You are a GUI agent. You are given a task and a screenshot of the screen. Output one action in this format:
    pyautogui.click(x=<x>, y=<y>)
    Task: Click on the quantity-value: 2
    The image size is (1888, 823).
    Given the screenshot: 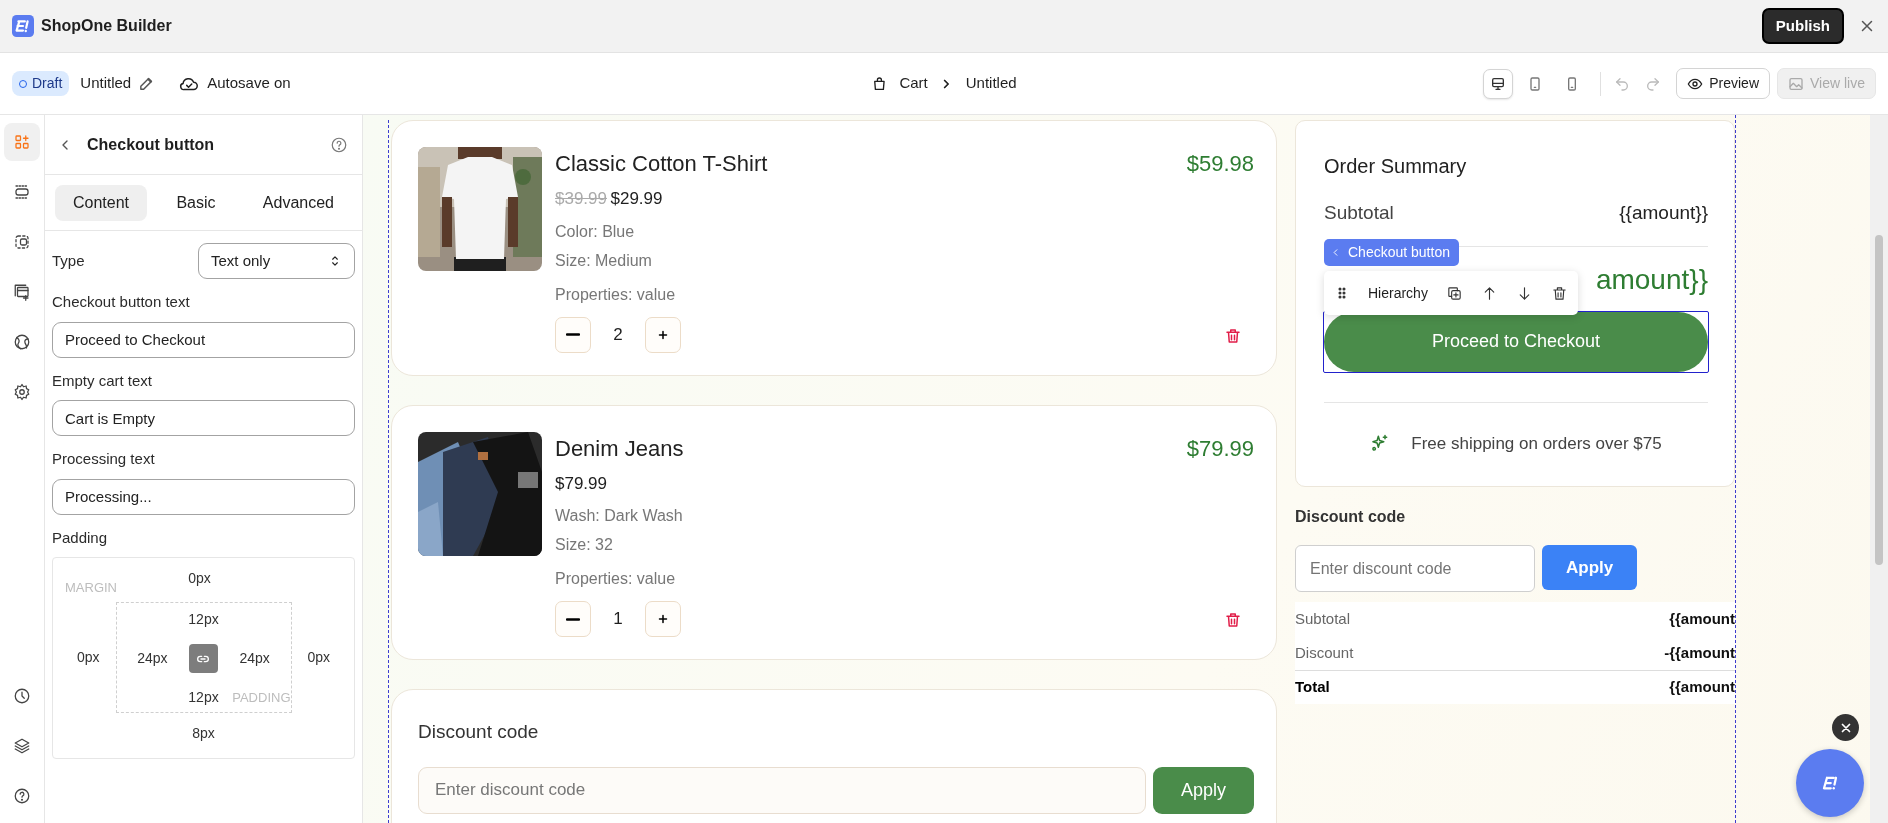 What is the action you would take?
    pyautogui.click(x=618, y=334)
    